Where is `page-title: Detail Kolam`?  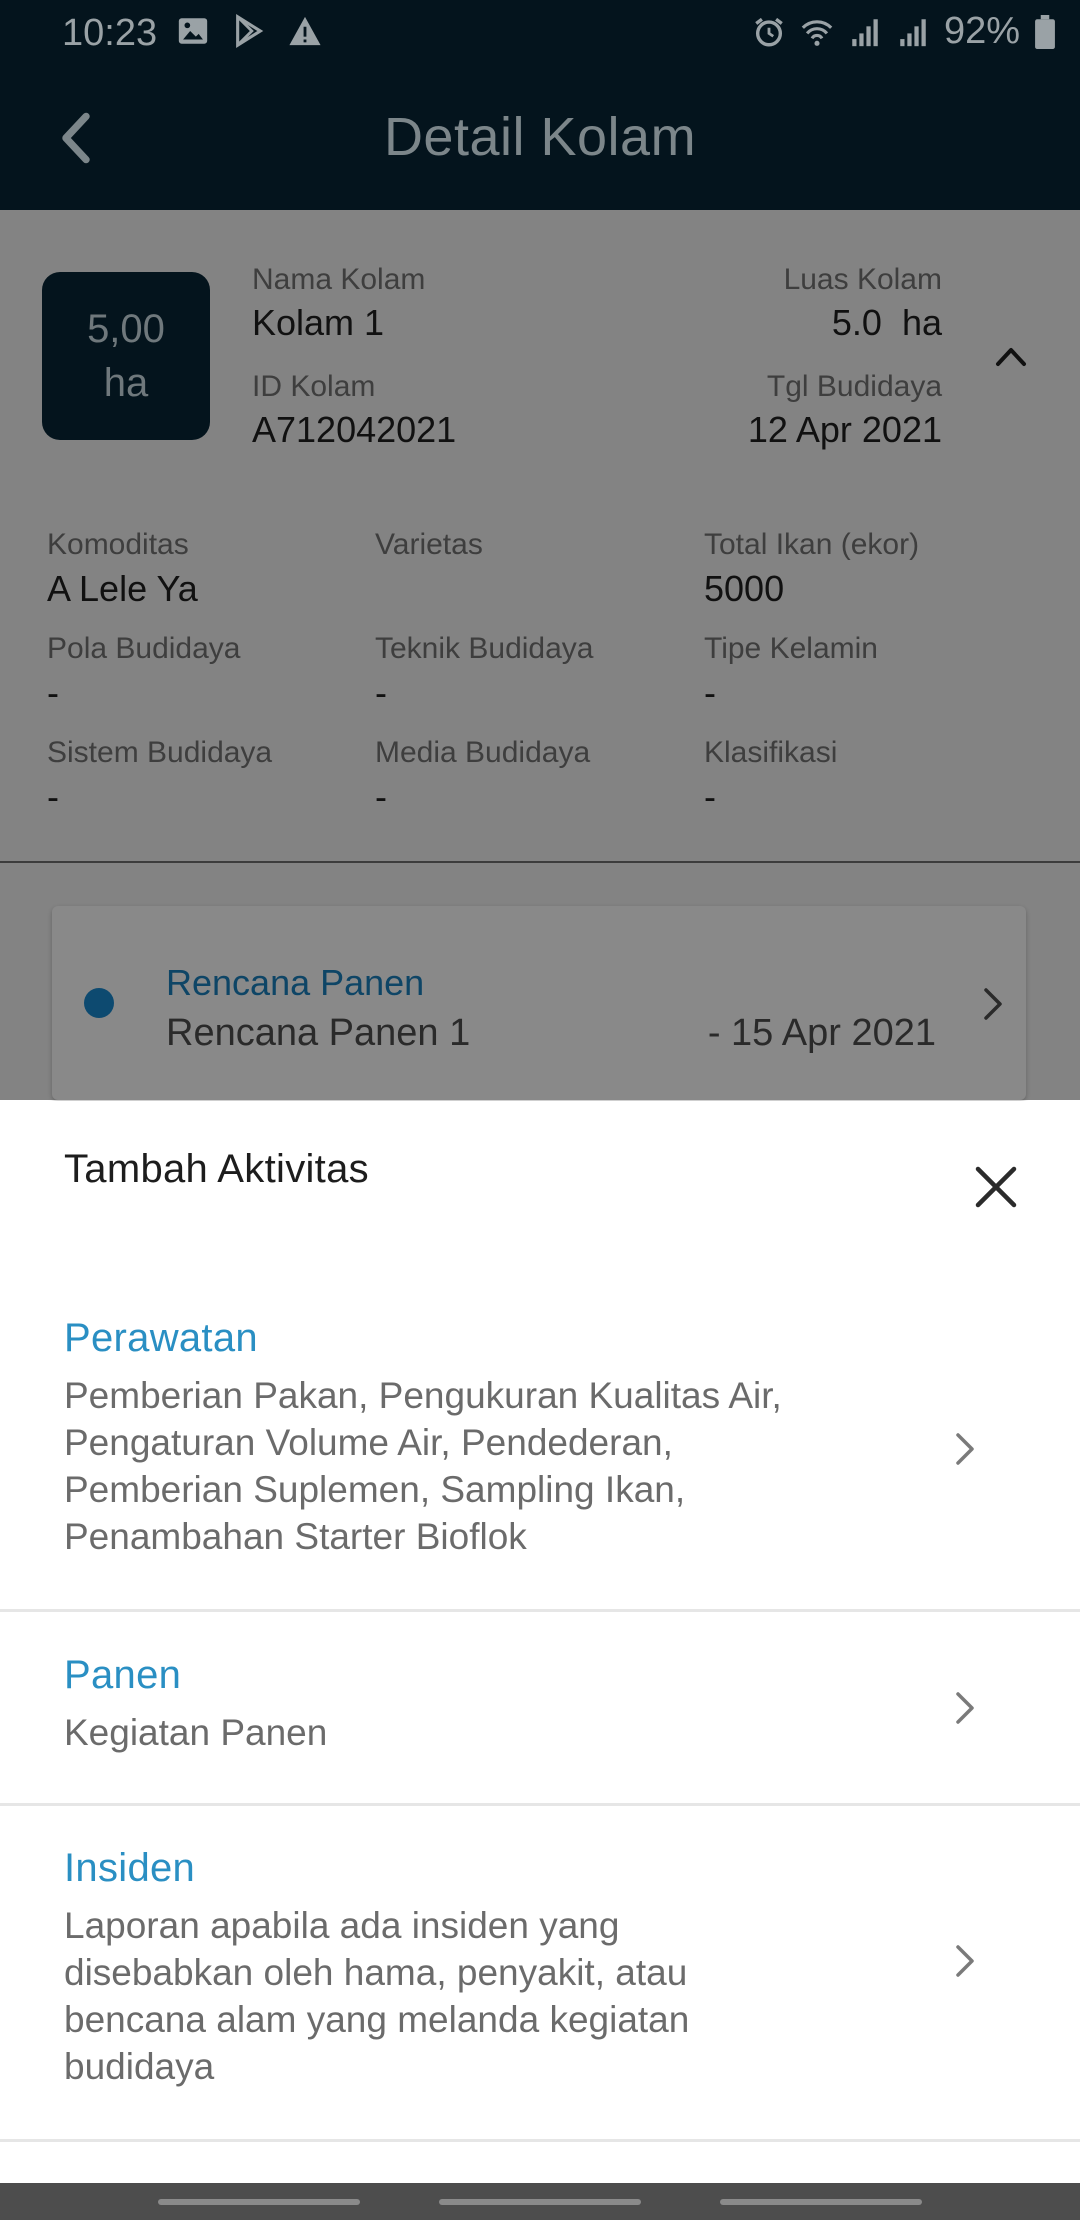
page-title: Detail Kolam is located at coordinates (540, 137).